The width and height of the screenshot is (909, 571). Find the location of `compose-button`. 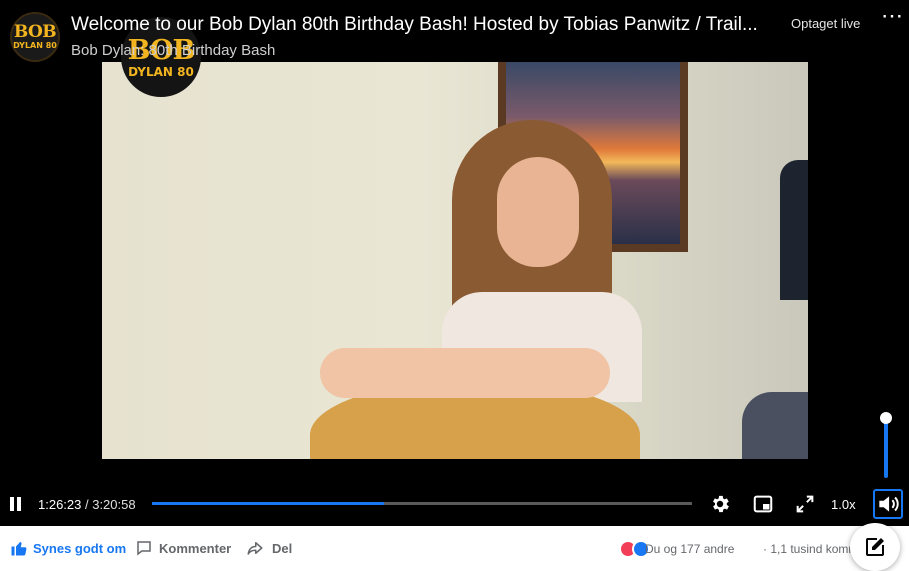

compose-button is located at coordinates (875, 547).